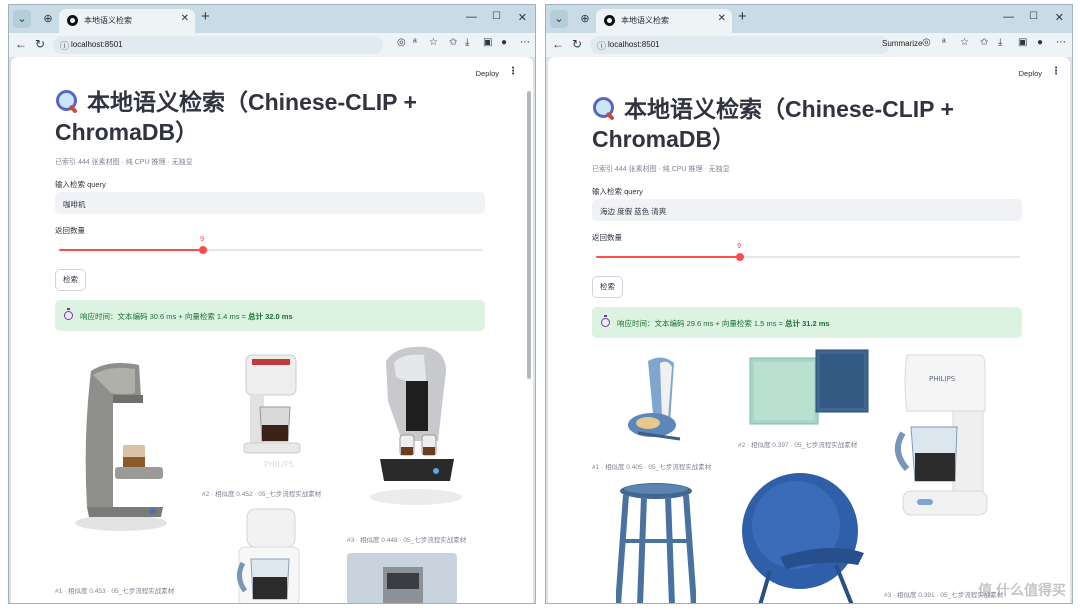 This screenshot has width=1080, height=610. Describe the element at coordinates (798, 445) in the screenshot. I see `result-caption: #2 · 相似度 0.397 · 05_七步流程实战素材` at that location.